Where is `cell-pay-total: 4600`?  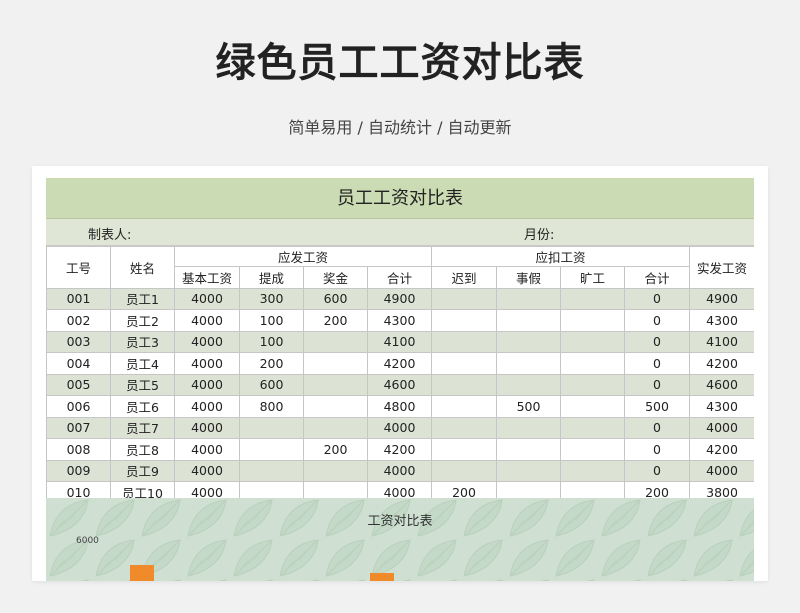 cell-pay-total: 4600 is located at coordinates (399, 384).